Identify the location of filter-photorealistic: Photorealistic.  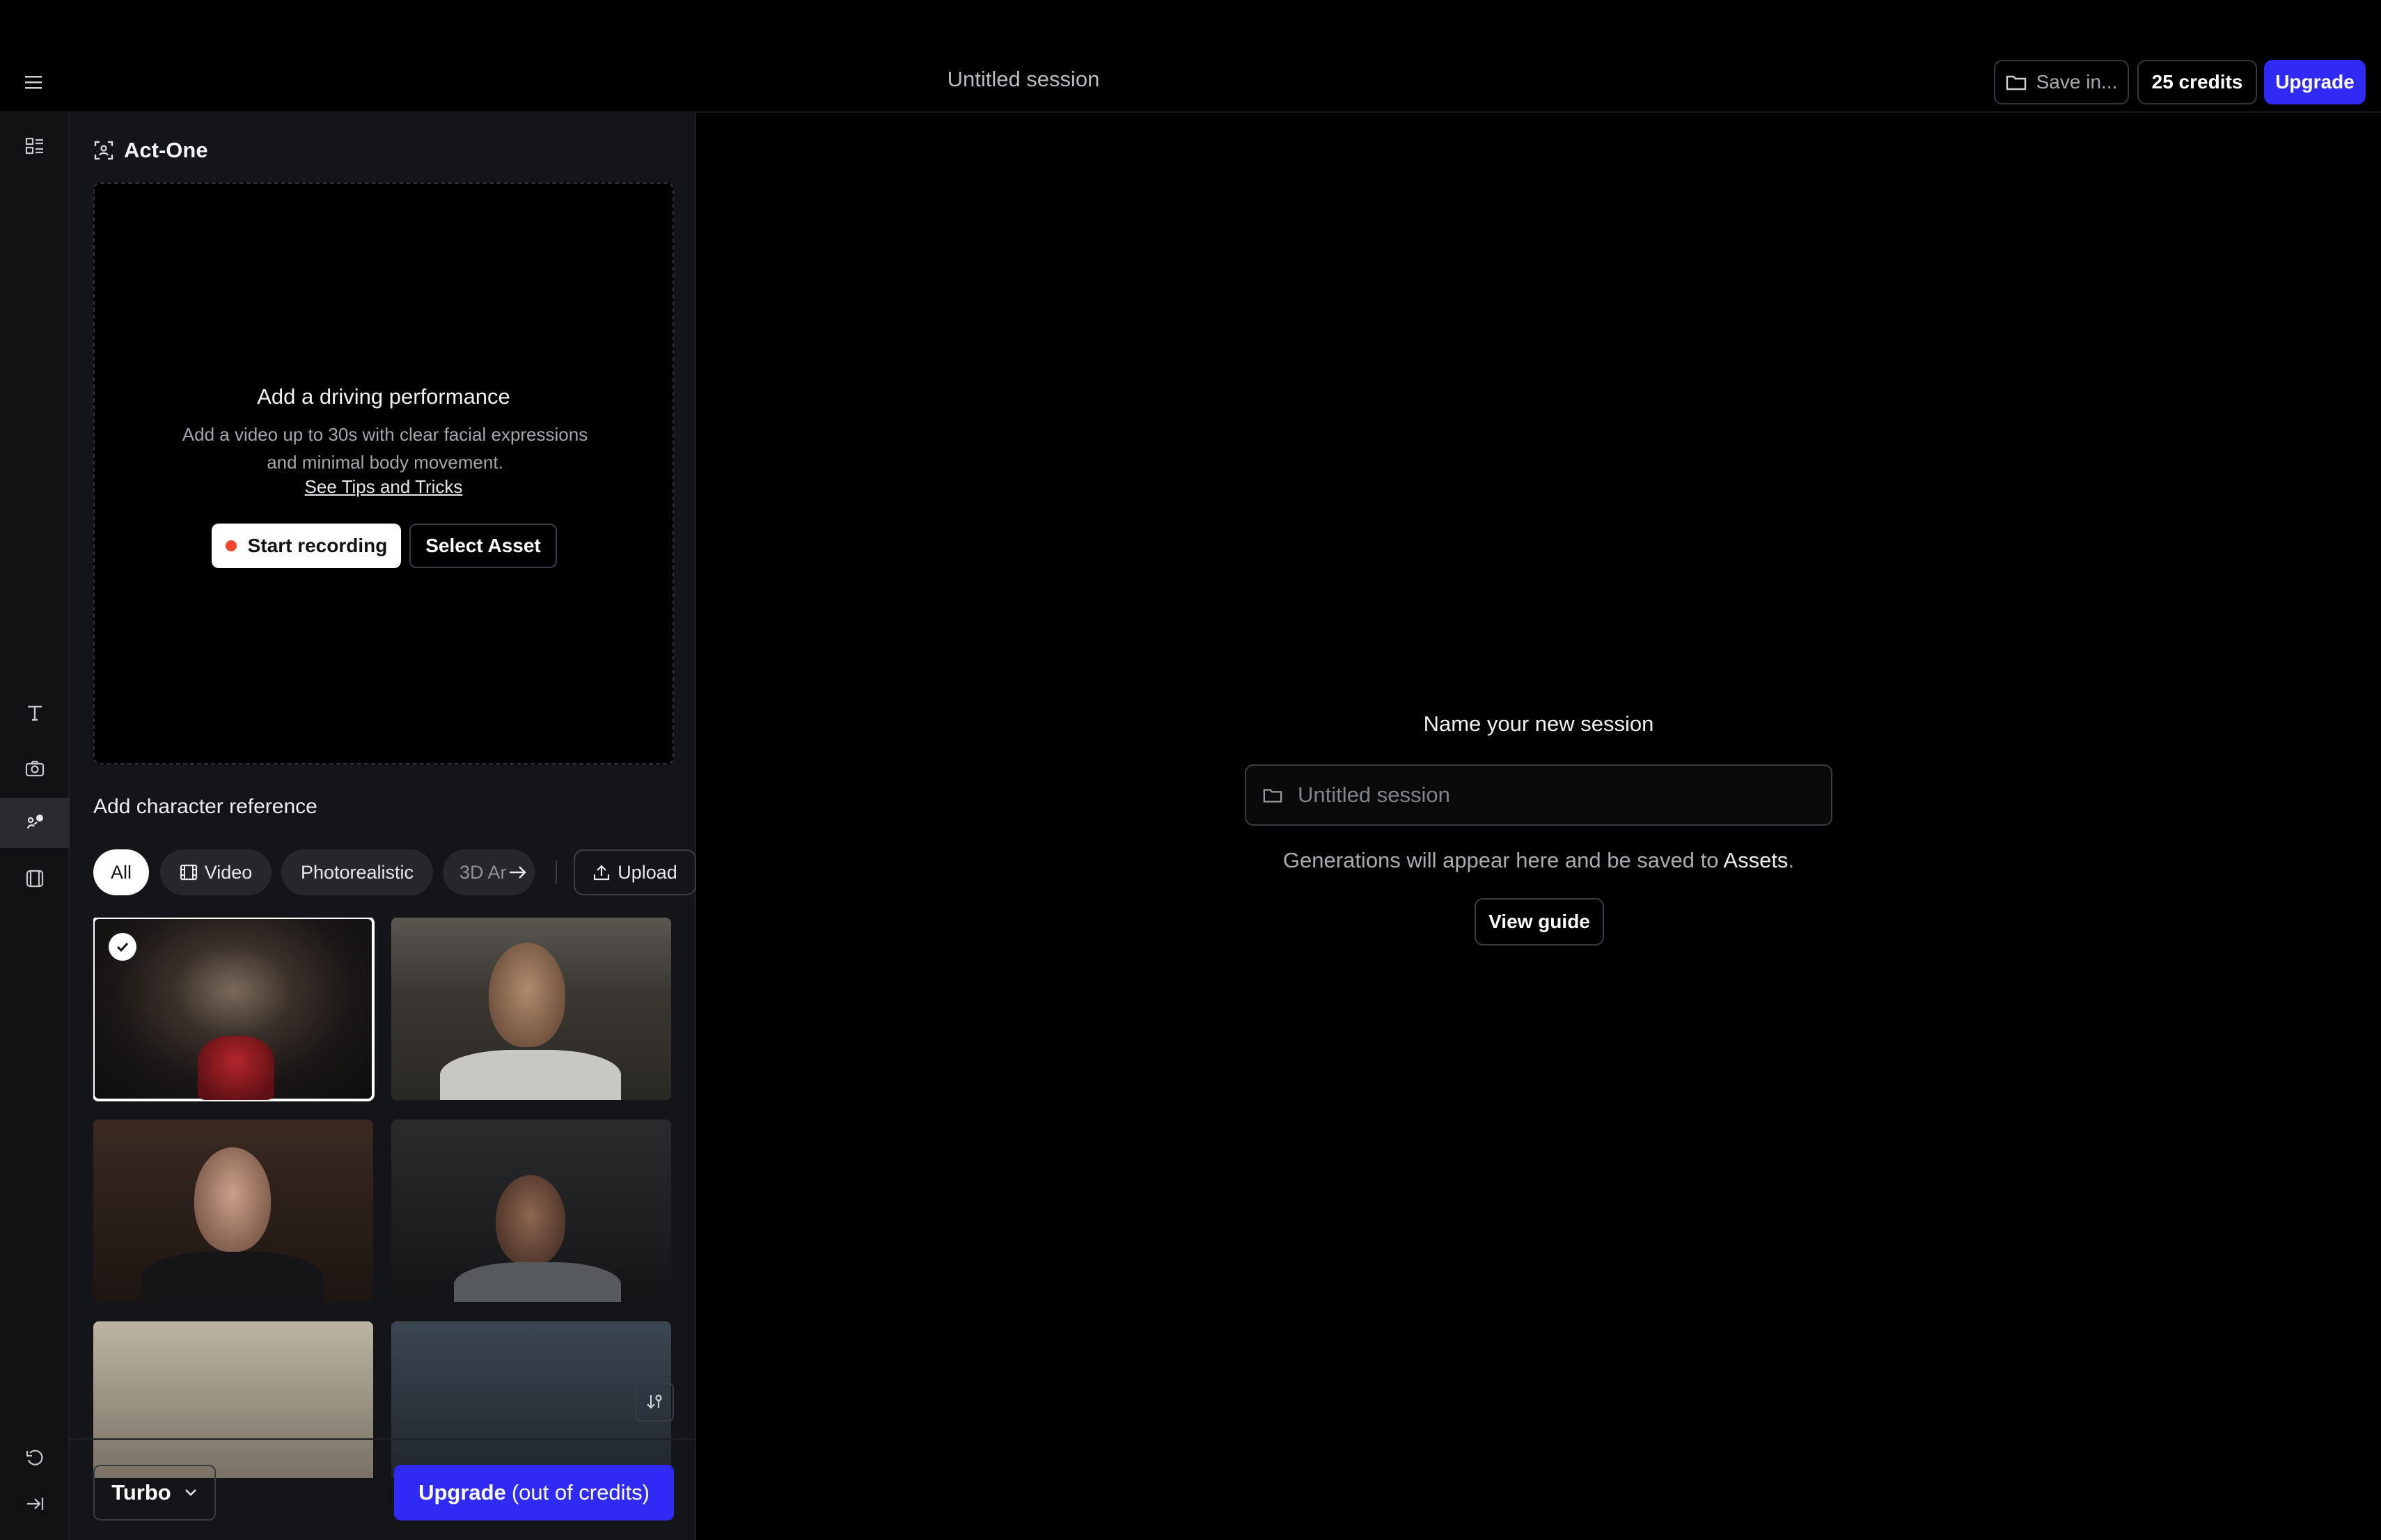
(357, 872).